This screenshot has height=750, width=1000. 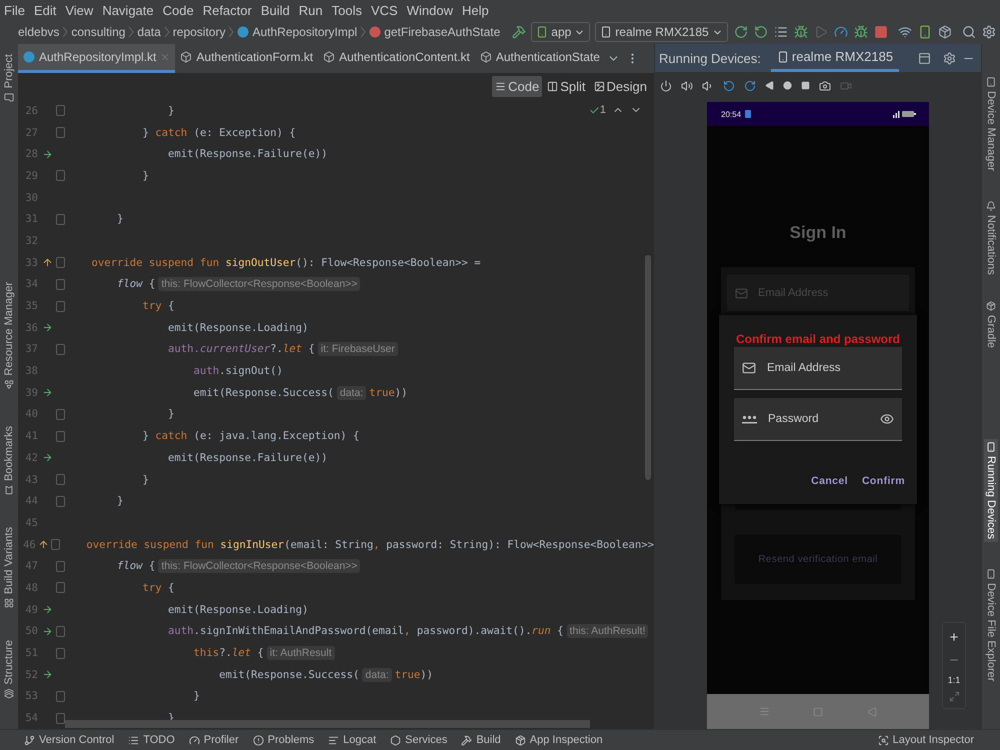 What do you see at coordinates (31, 653) in the screenshot?
I see `line-number: 51` at bounding box center [31, 653].